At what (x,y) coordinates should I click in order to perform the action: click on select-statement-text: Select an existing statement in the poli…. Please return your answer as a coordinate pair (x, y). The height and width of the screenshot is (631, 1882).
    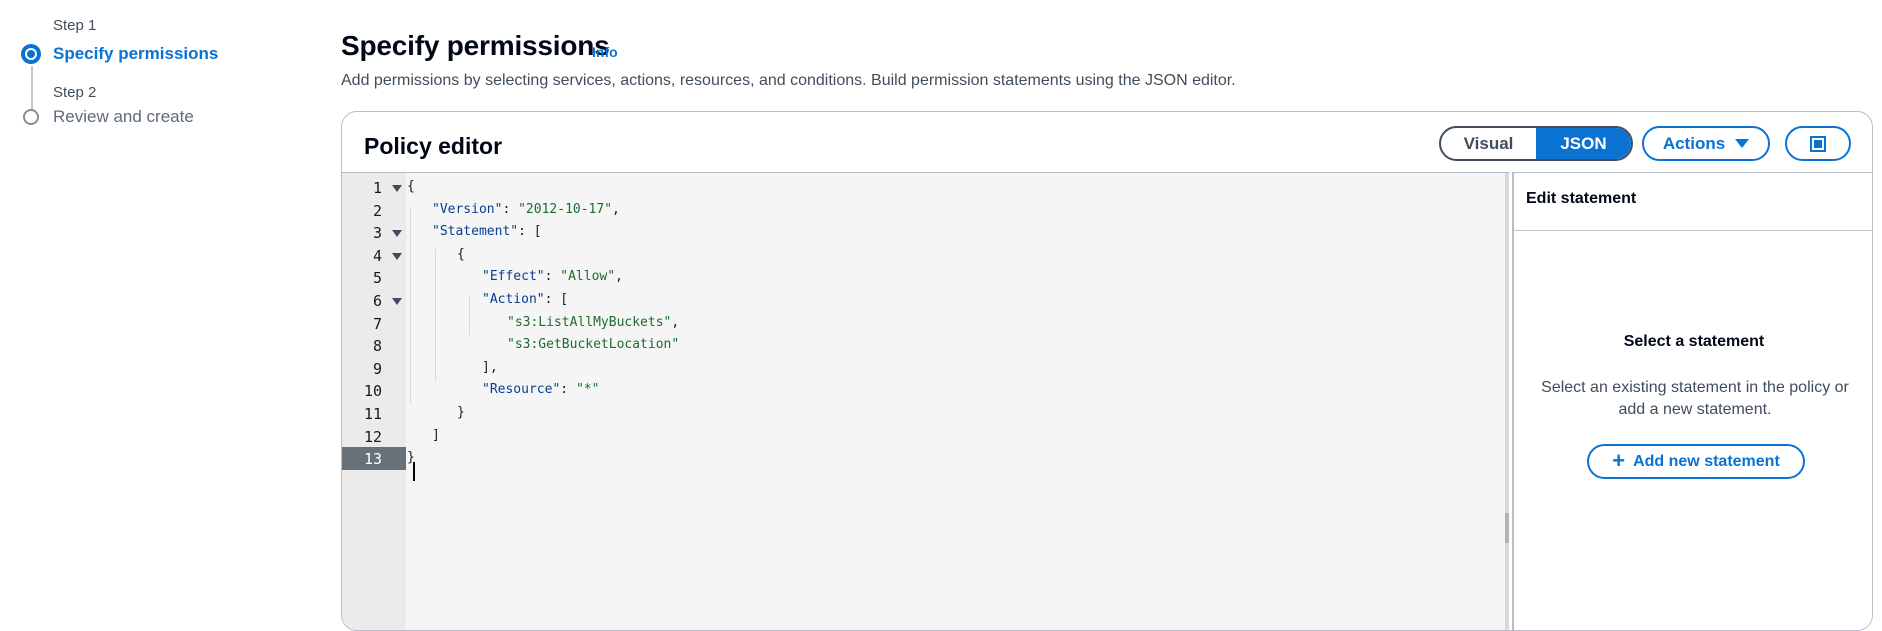
    Looking at the image, I should click on (1695, 398).